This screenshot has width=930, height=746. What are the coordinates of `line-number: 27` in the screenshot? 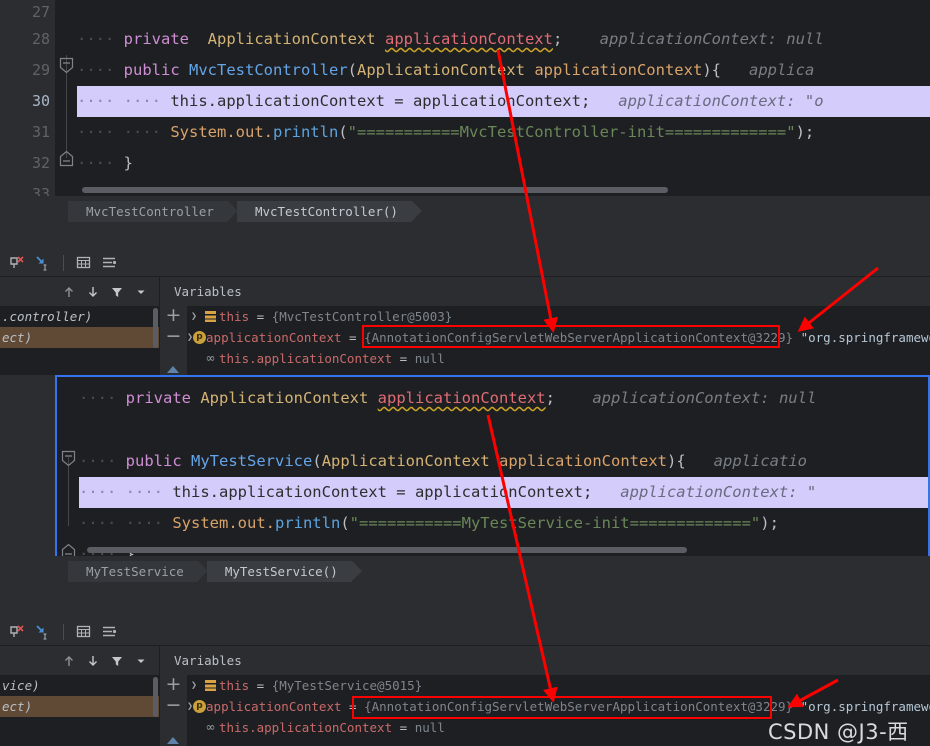 It's located at (40, 12).